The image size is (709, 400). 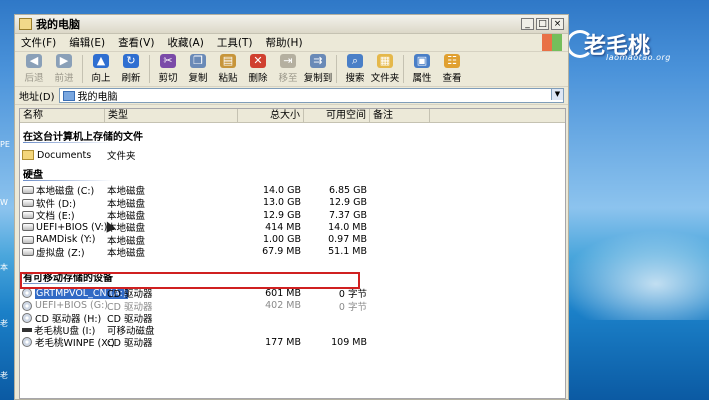 I want to click on toolbar-button-label: 后退, so click(x=34, y=78).